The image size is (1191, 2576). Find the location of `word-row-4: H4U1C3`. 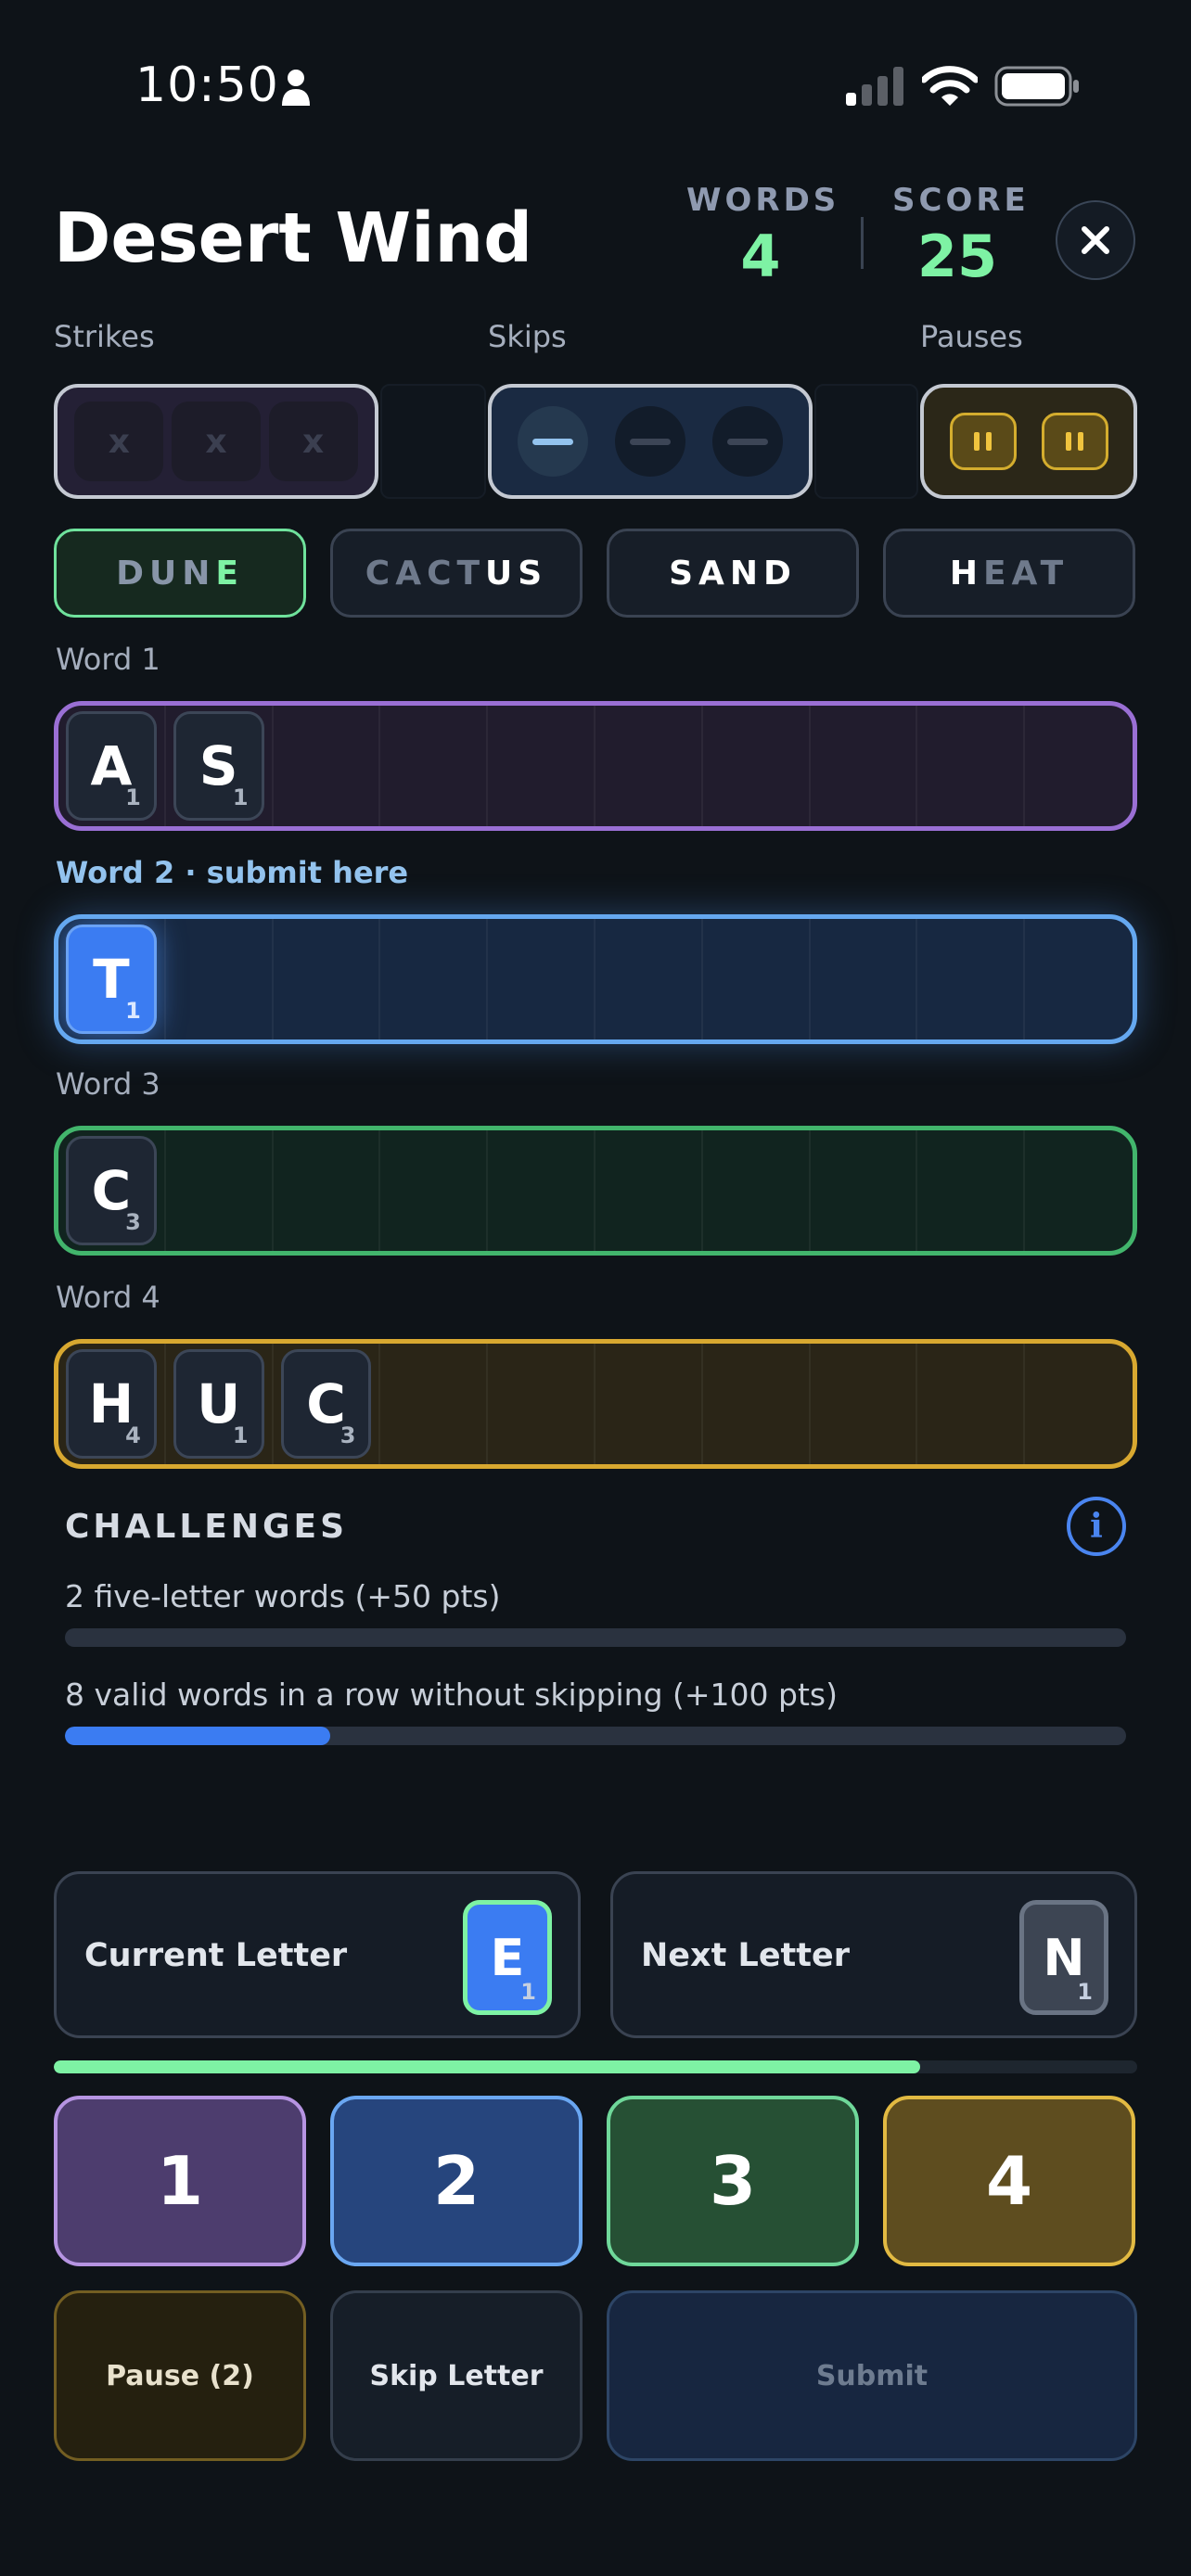

word-row-4: H4U1C3 is located at coordinates (595, 1404).